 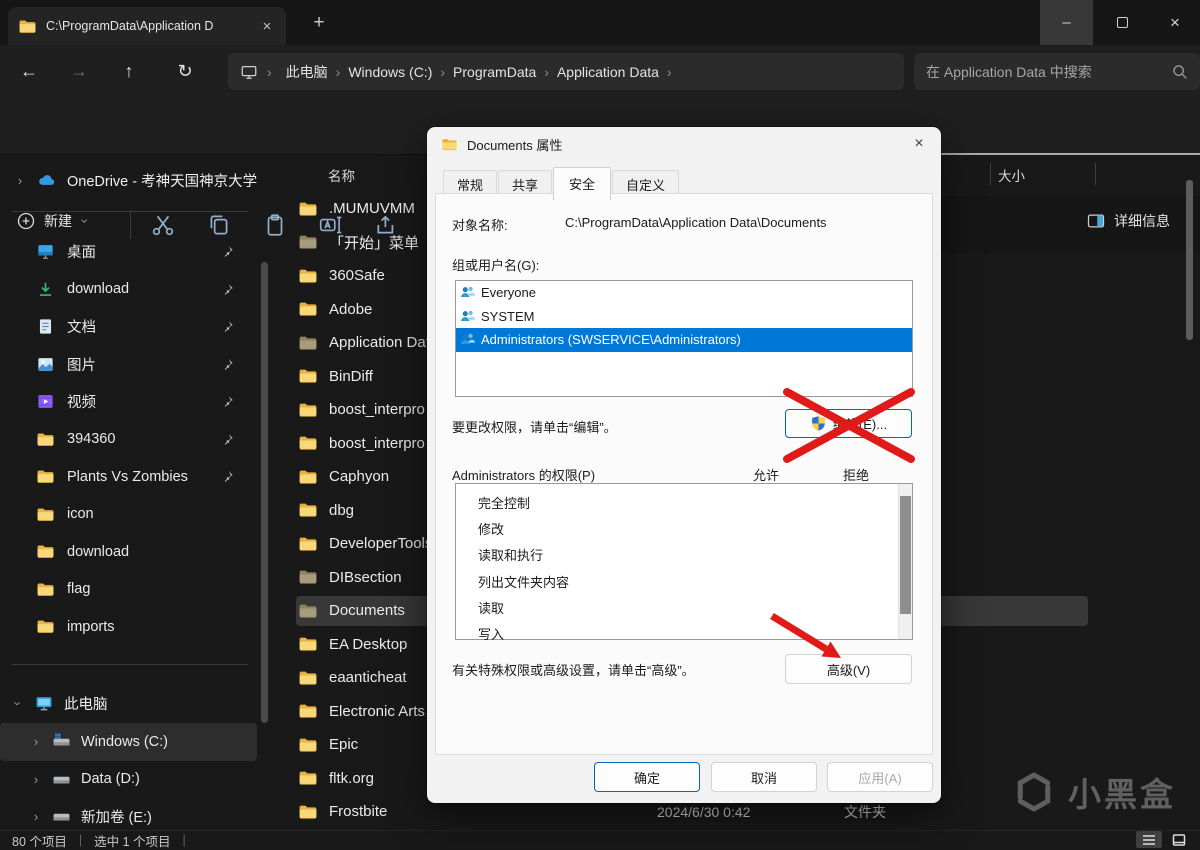 I want to click on folder-name: Electronic Arts, so click(x=377, y=711).